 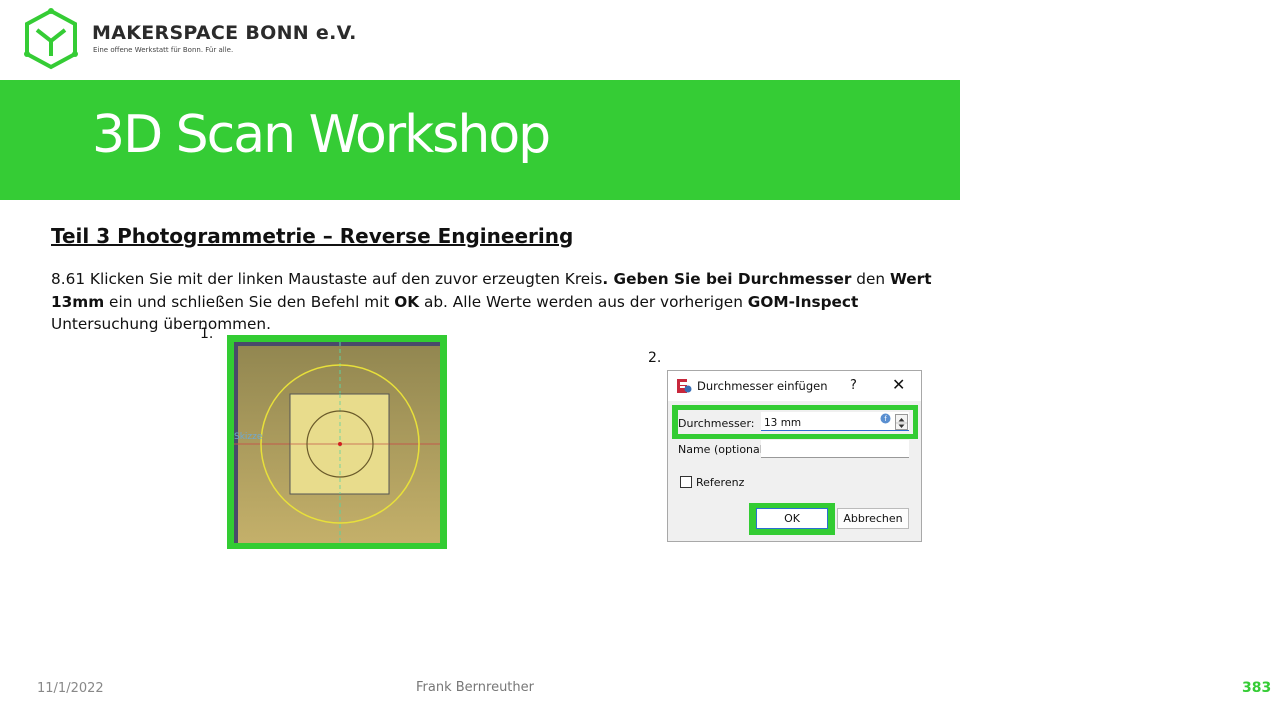 I want to click on sketch-label: Skizze, so click(x=248, y=437).